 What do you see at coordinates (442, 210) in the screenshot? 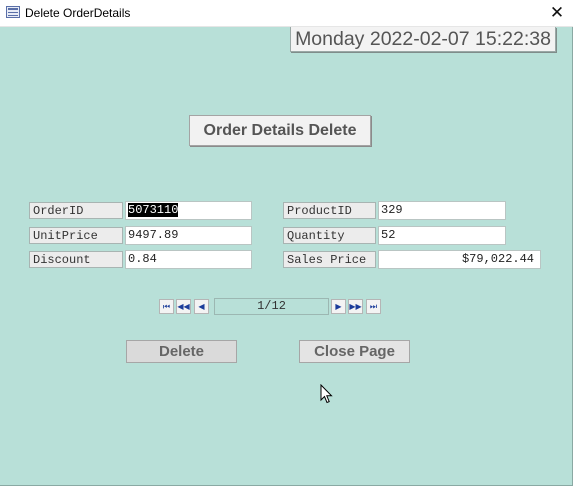
I see `productid-field: 329` at bounding box center [442, 210].